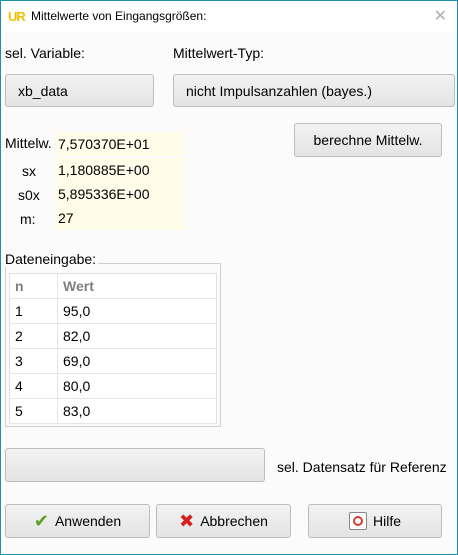 The width and height of the screenshot is (458, 555). I want to click on cell-n: 5, so click(33, 411).